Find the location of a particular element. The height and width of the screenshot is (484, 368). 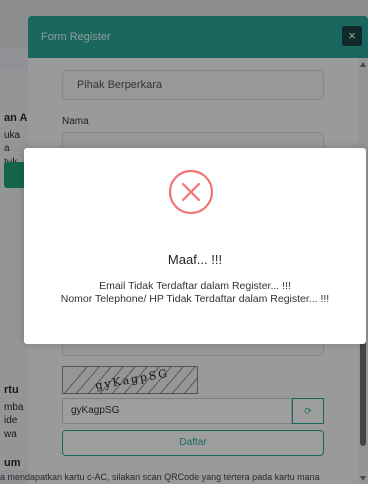

error-x-icon is located at coordinates (191, 192).